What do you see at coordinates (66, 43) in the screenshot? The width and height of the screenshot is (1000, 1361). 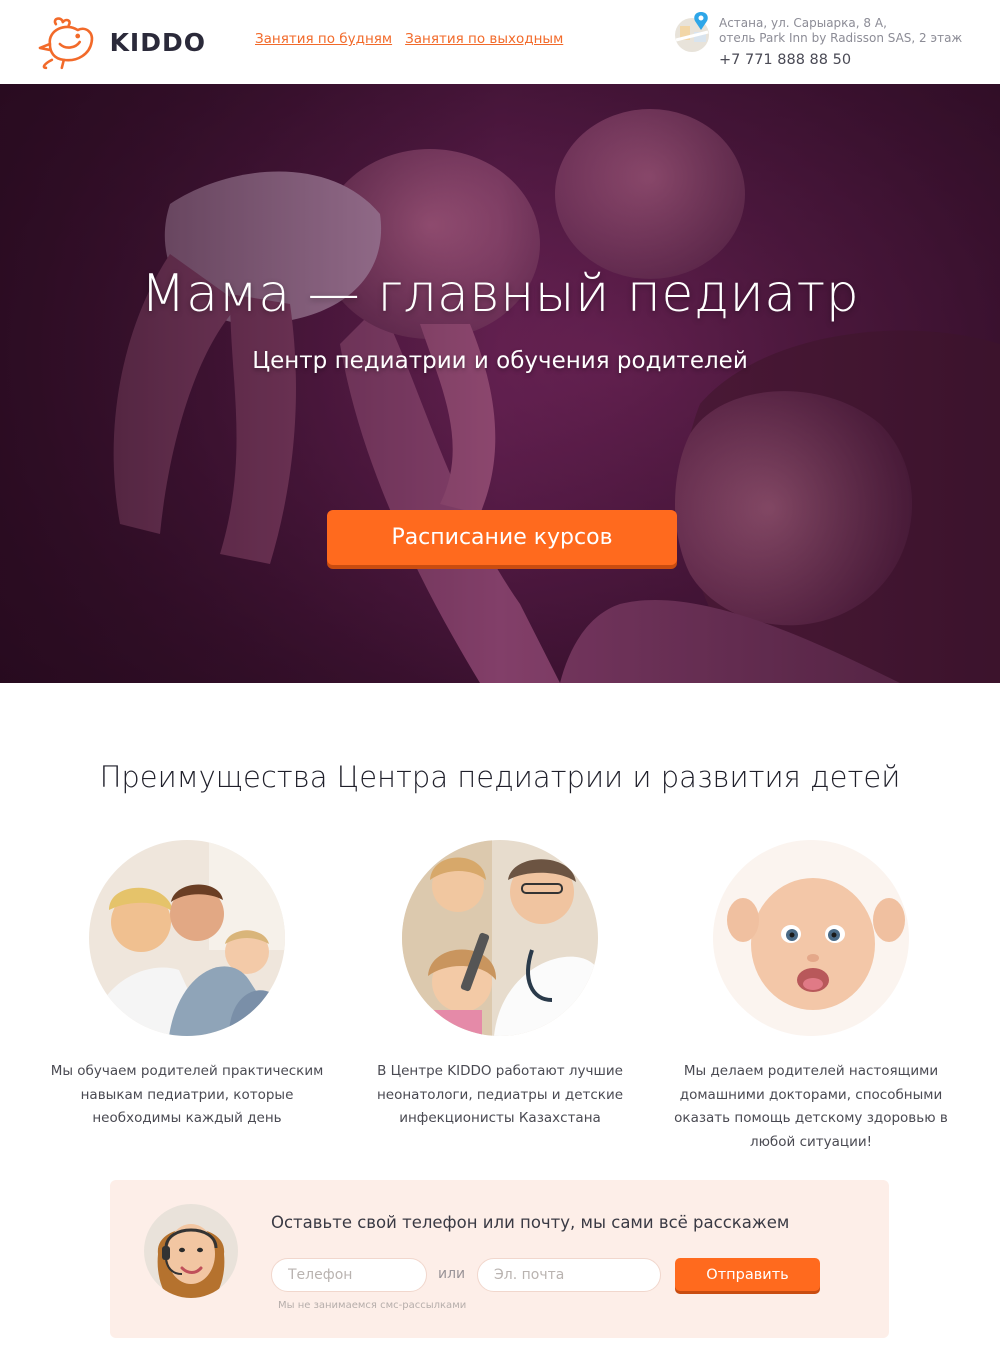 I see `bird-logo-icon` at bounding box center [66, 43].